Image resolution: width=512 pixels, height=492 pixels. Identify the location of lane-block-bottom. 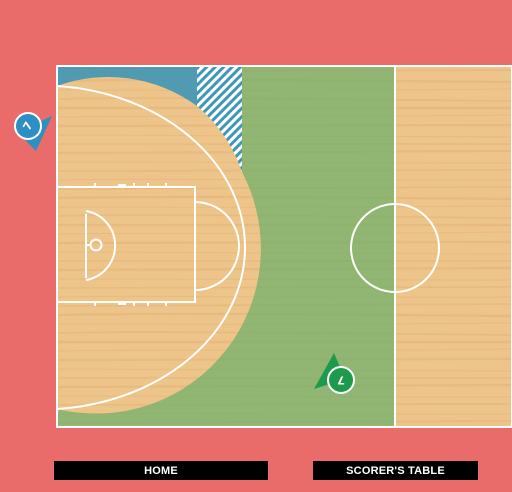
(122, 303).